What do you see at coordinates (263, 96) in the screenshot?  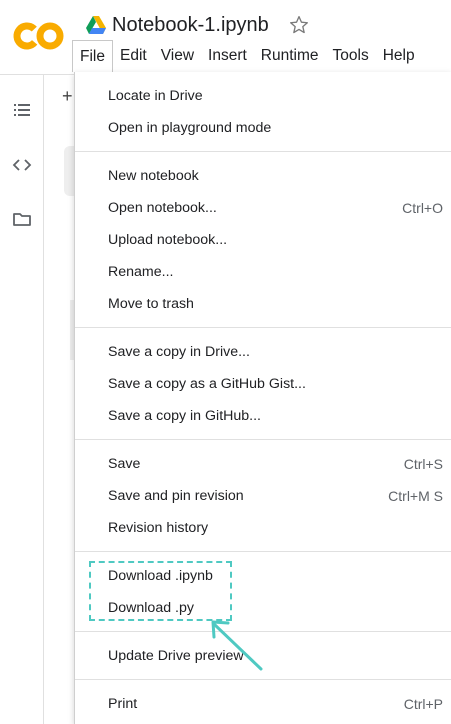 I see `menu-item-locate-in-drive: Locate in Drive` at bounding box center [263, 96].